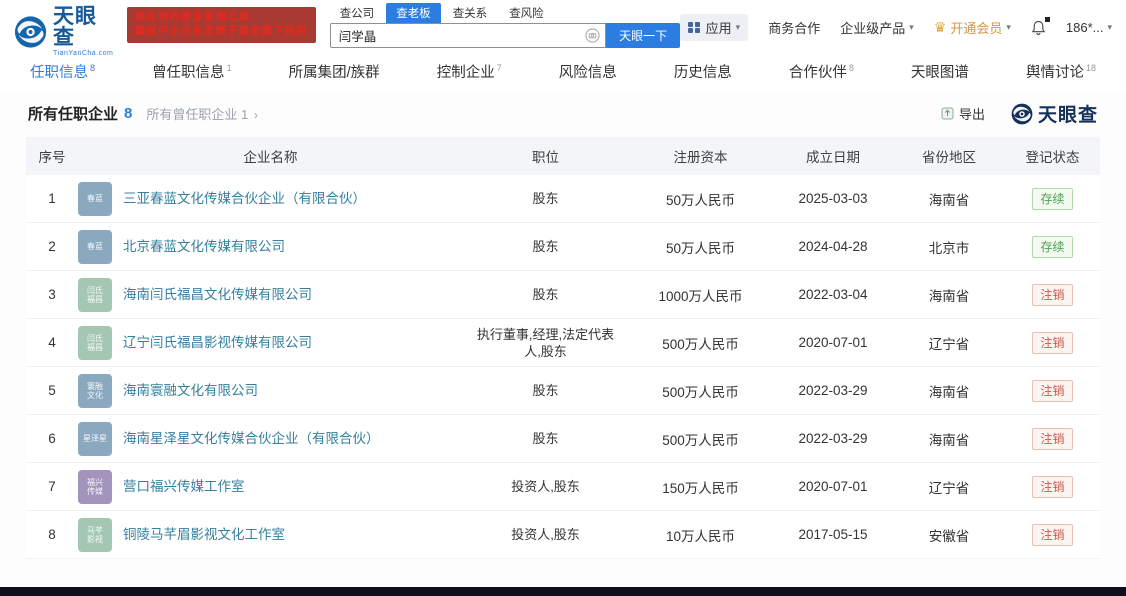  Describe the element at coordinates (1089, 27) in the screenshot. I see `account-menu: 186*... ▾` at that location.